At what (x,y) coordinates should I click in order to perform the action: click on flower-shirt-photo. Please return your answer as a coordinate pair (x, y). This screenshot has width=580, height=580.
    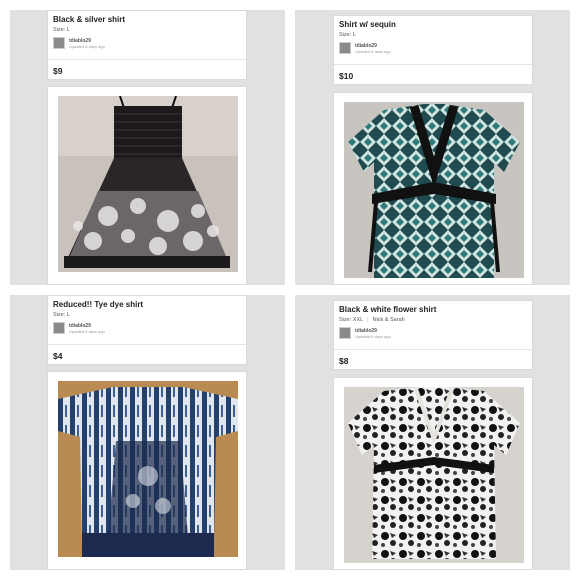
    Looking at the image, I should click on (434, 475).